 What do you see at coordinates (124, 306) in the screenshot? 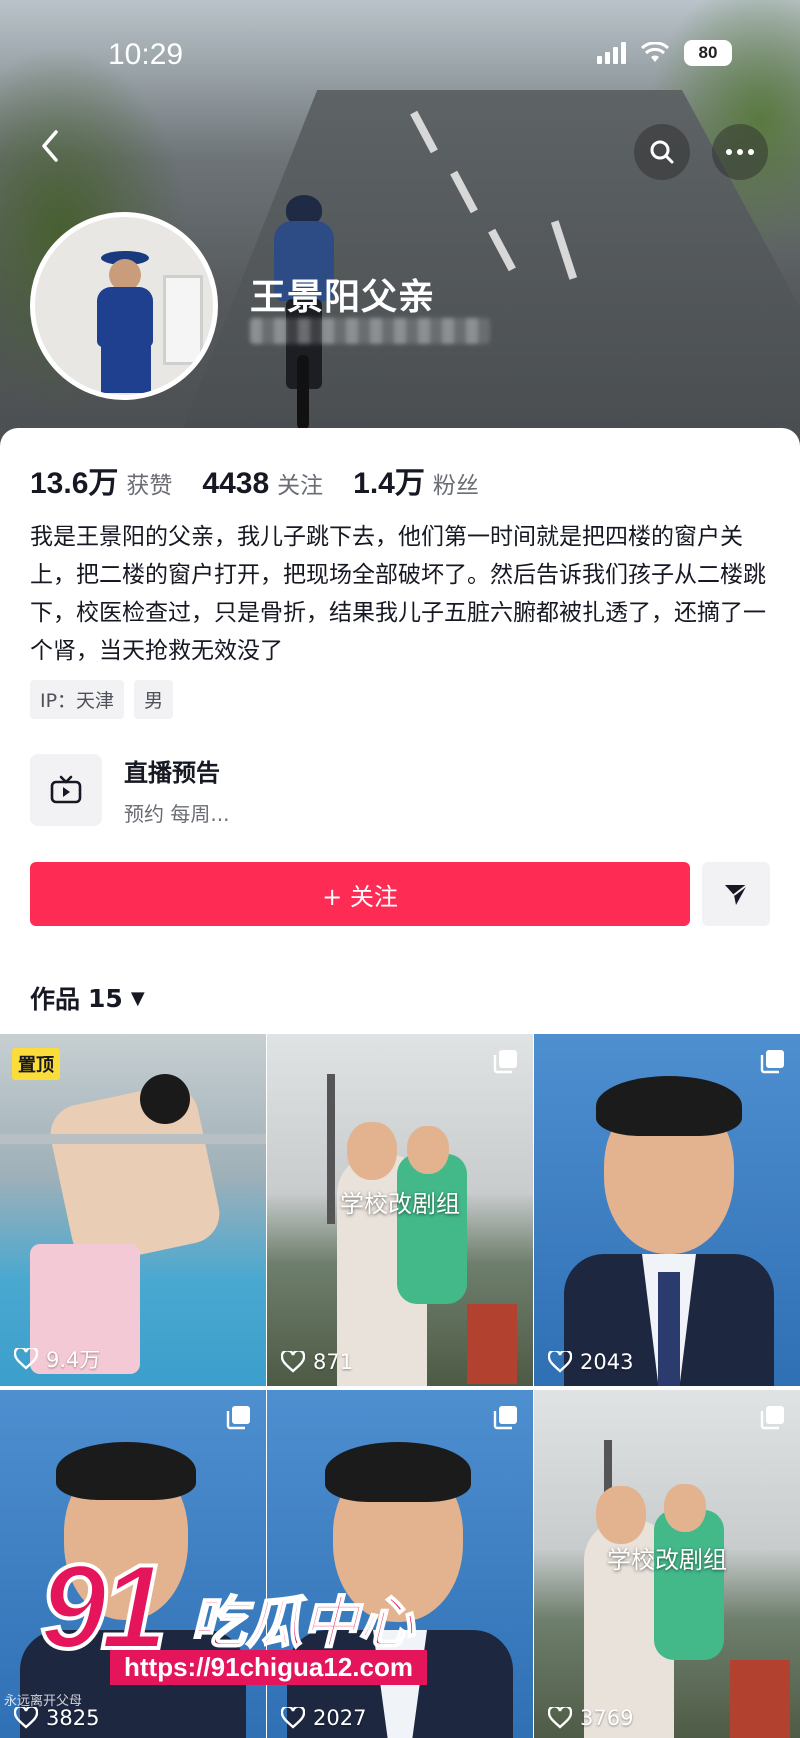
I see `avatar` at bounding box center [124, 306].